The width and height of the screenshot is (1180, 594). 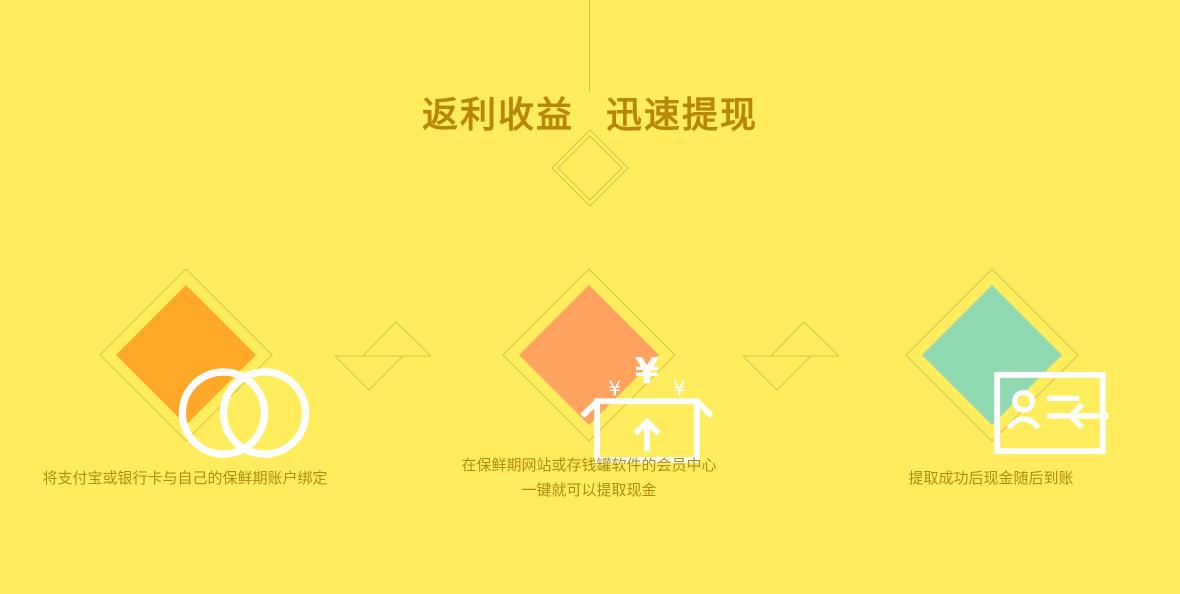 What do you see at coordinates (1006, 361) in the screenshot?
I see `step-receive-cash` at bounding box center [1006, 361].